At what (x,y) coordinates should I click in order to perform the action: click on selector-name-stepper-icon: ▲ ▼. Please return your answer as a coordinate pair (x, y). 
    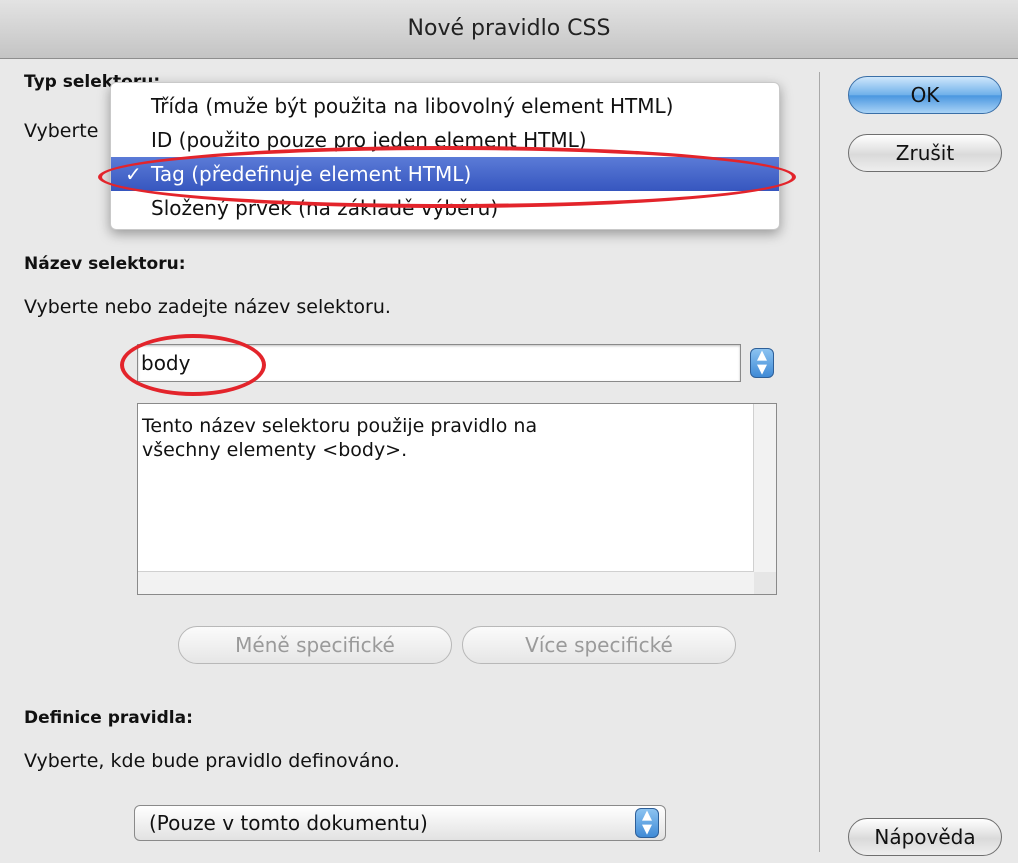
    Looking at the image, I should click on (762, 363).